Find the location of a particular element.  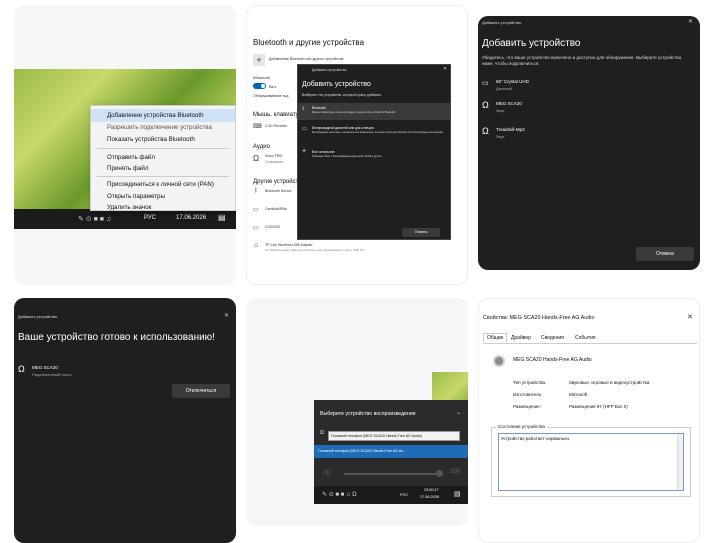

section-mouse: Мышь, клавиатур is located at coordinates (277, 115).